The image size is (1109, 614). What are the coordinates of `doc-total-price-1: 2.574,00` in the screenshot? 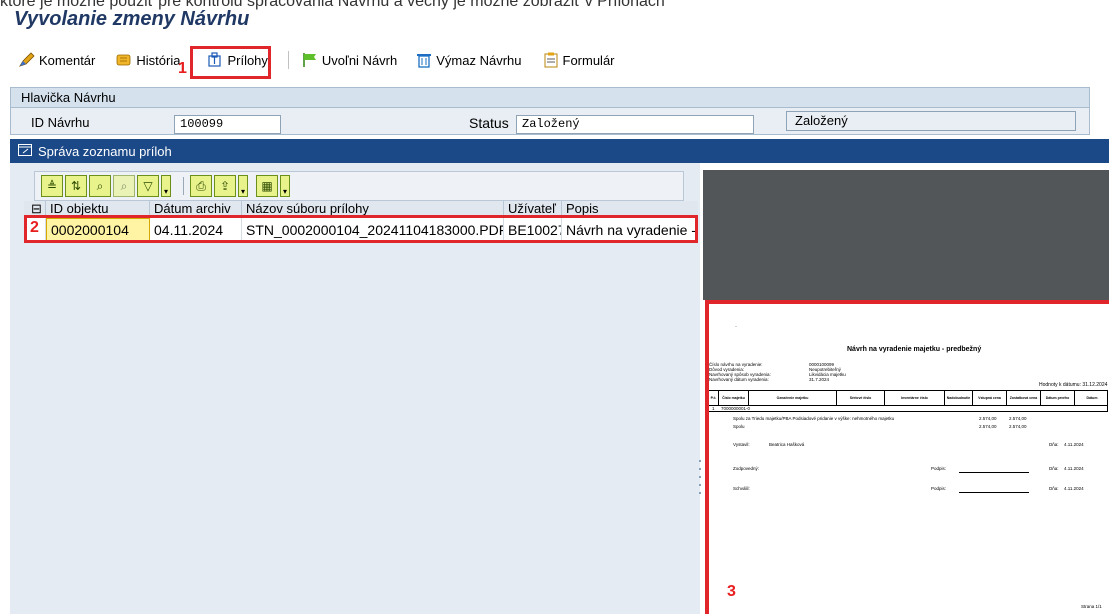 It's located at (988, 418).